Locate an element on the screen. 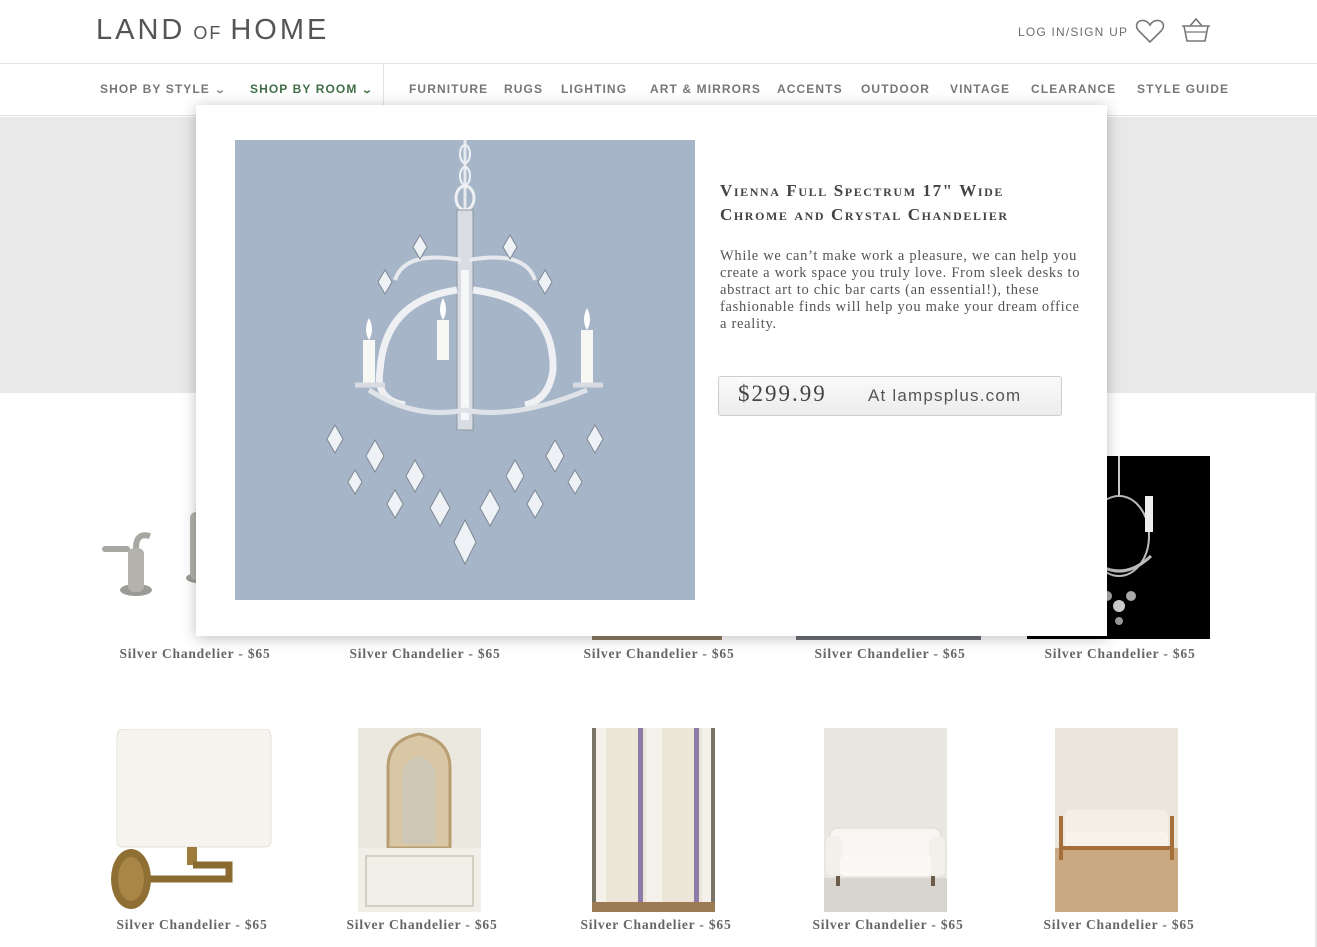 The image size is (1317, 947). product-price: $299.99 is located at coordinates (782, 393).